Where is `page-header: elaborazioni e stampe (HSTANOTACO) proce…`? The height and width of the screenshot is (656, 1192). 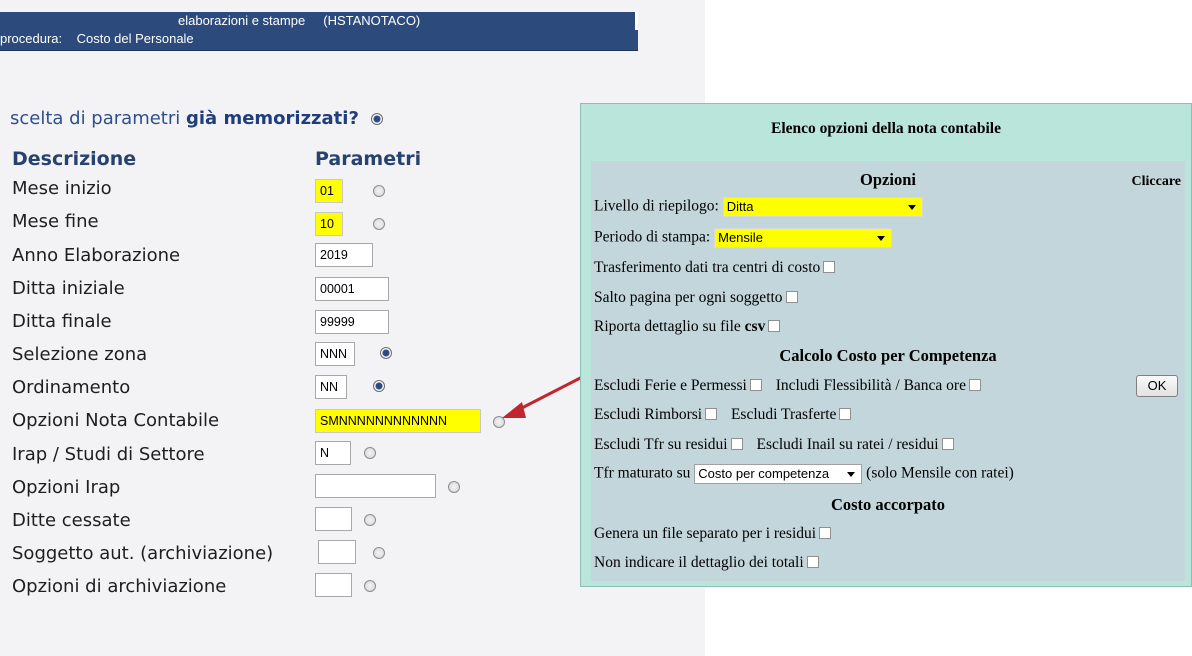 page-header: elaborazioni e stampe (HSTANOTACO) proce… is located at coordinates (319, 31).